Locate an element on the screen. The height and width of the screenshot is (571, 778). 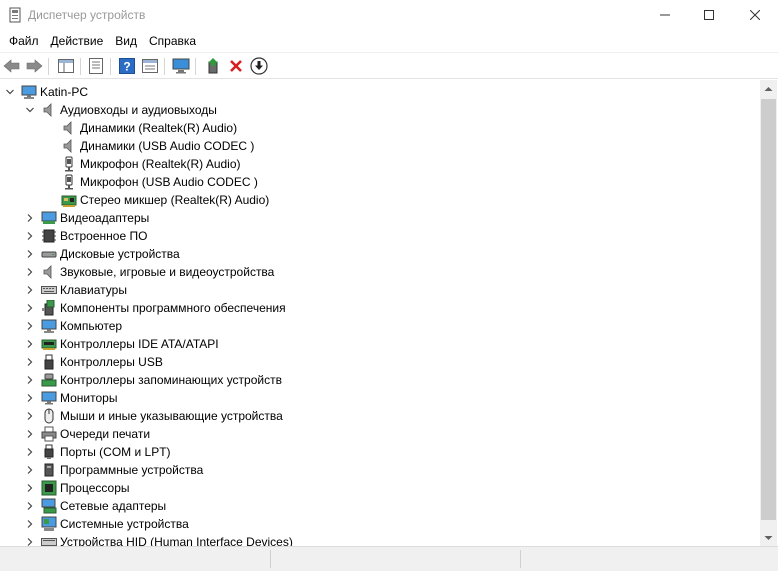
tree-device: Стерео микшер (Realtek(R) Audio) is located at coordinates (165, 200).